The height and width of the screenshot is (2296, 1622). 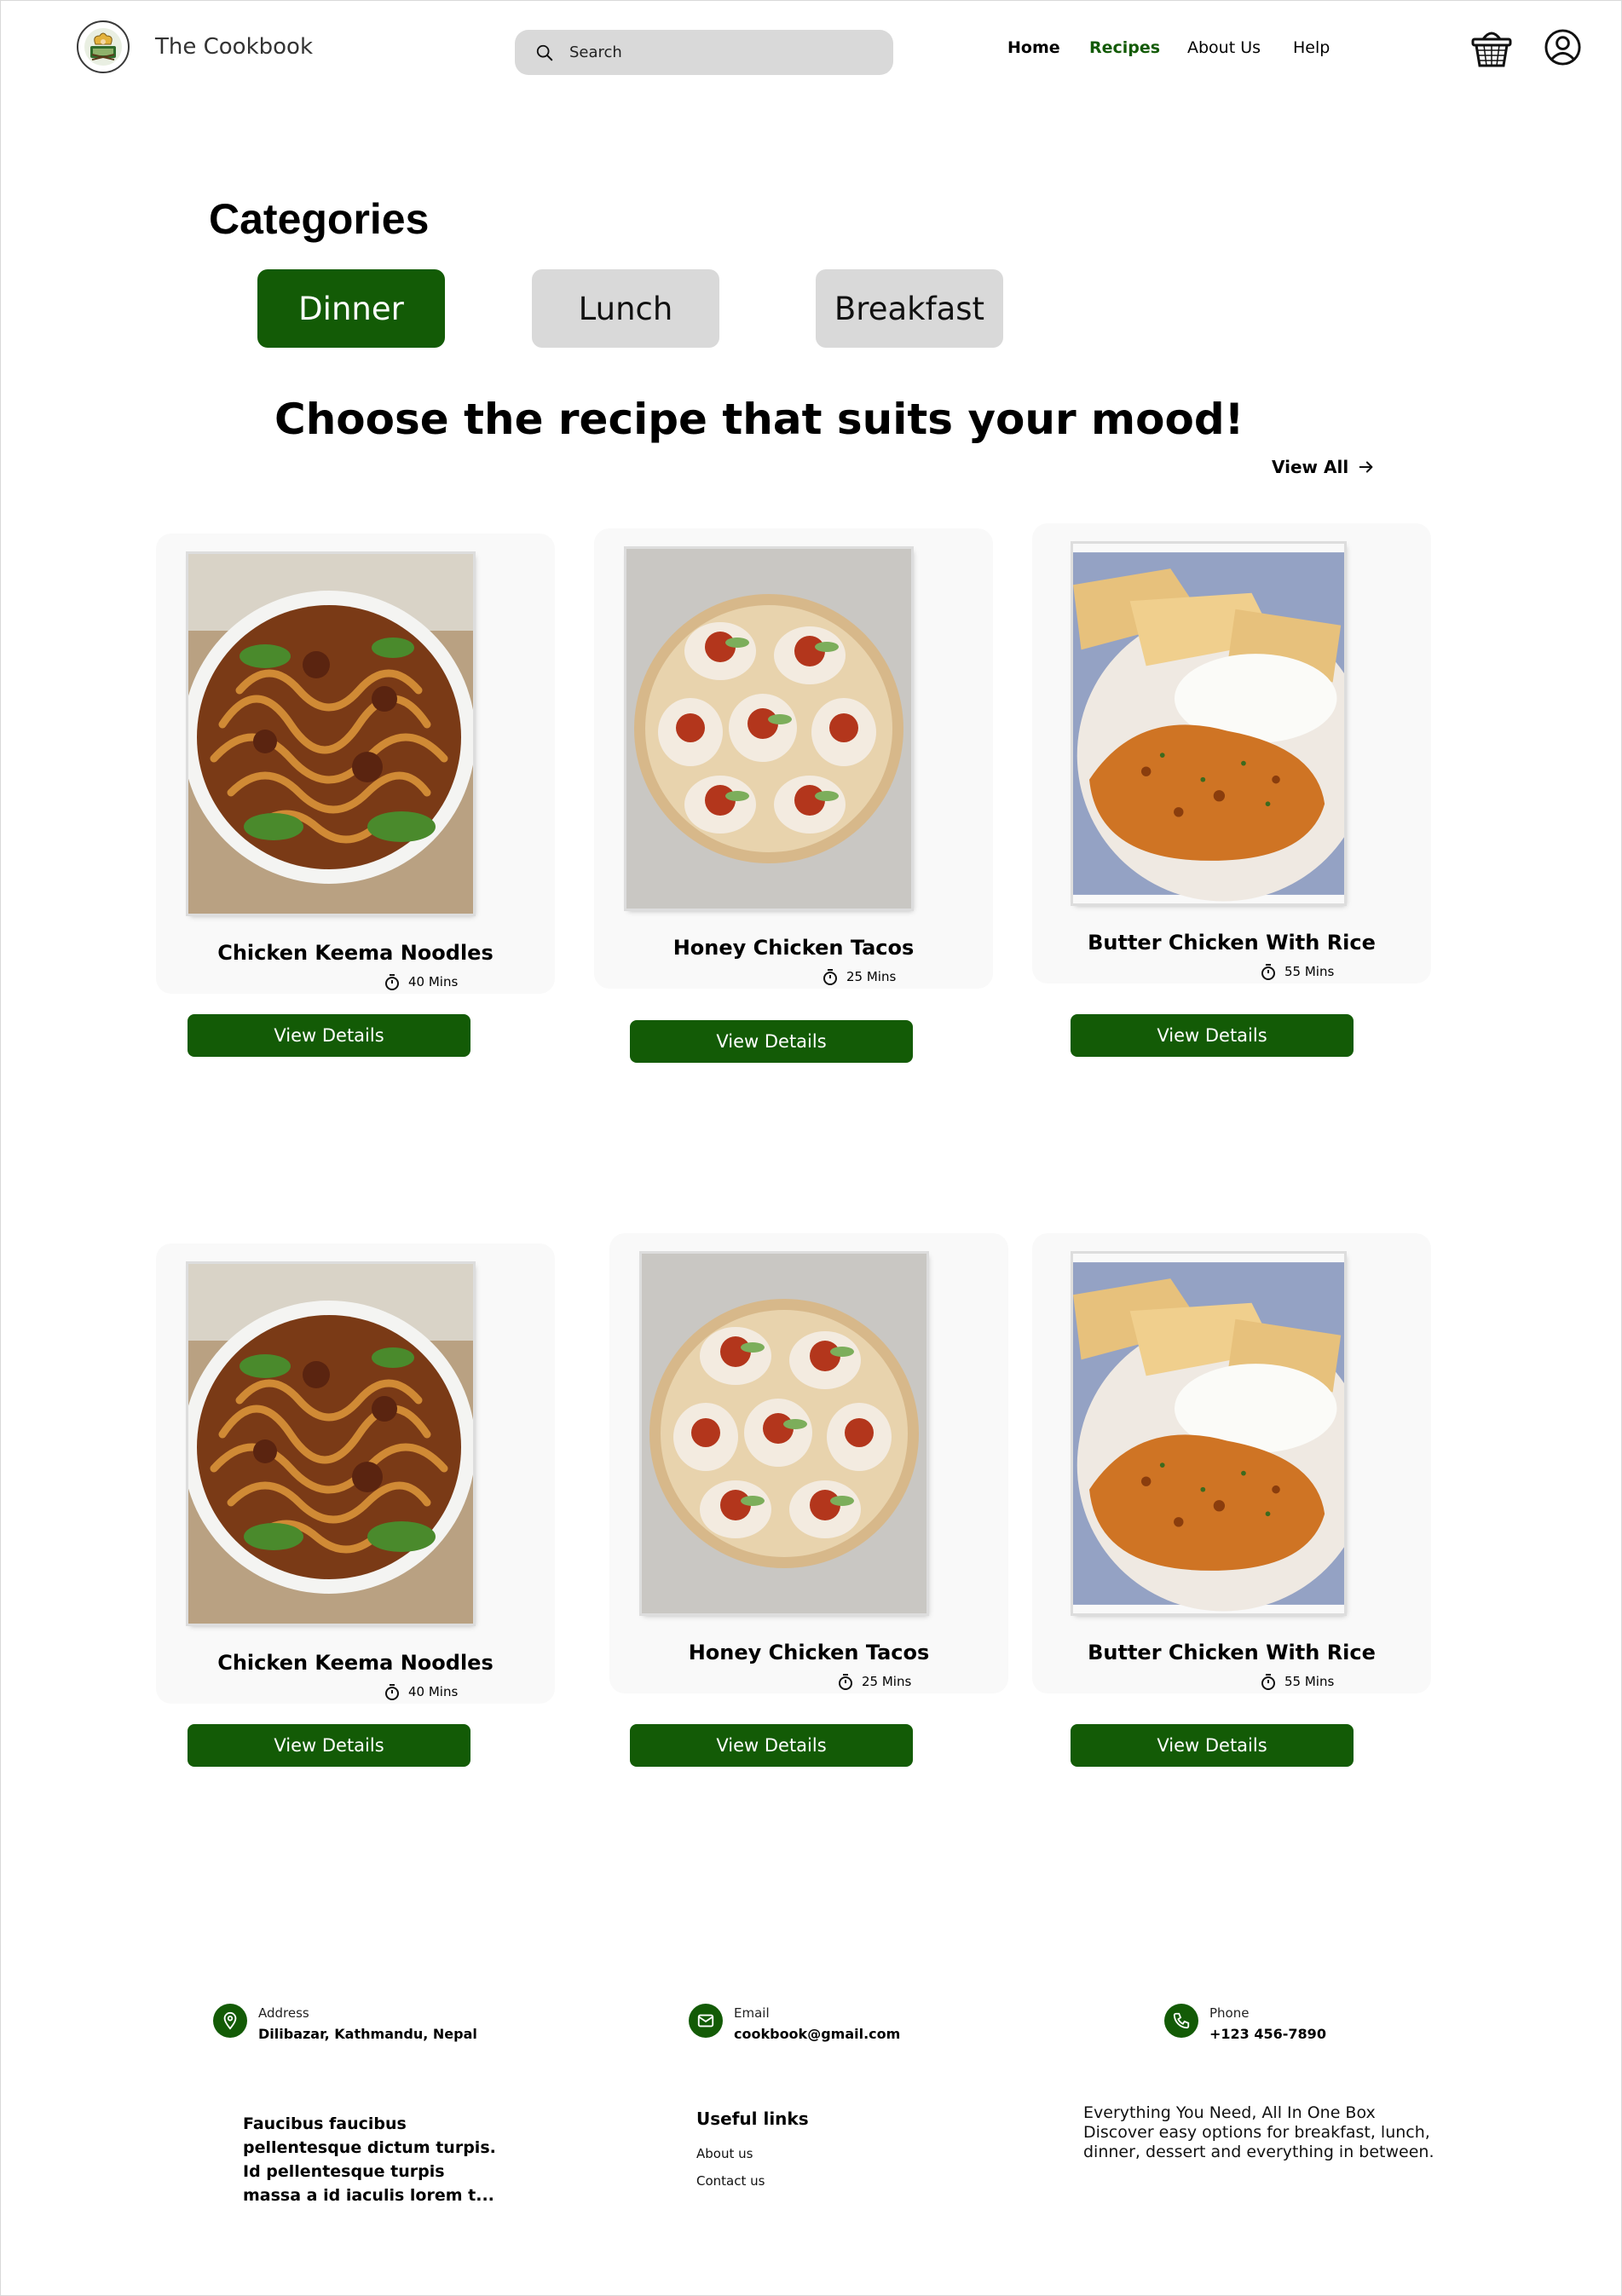 What do you see at coordinates (1491, 47) in the screenshot?
I see `shopping-basket-icon` at bounding box center [1491, 47].